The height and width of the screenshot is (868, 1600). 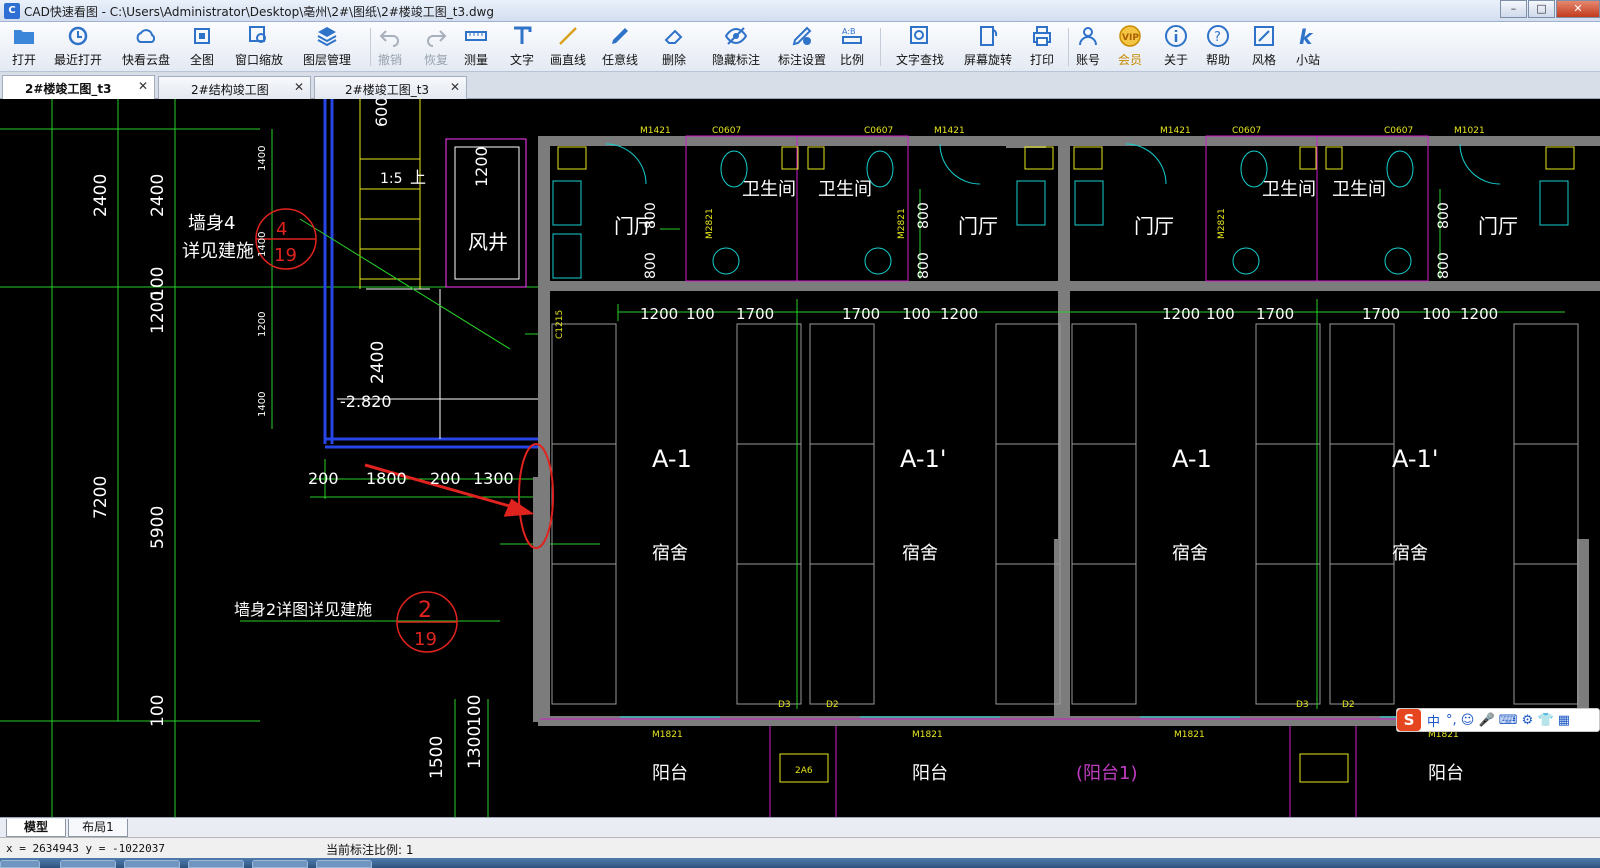 What do you see at coordinates (1446, 773) in the screenshot?
I see `room-balcony: 阳台` at bounding box center [1446, 773].